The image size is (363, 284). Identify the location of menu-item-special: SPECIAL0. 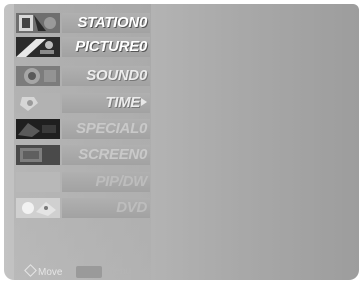
(83, 129).